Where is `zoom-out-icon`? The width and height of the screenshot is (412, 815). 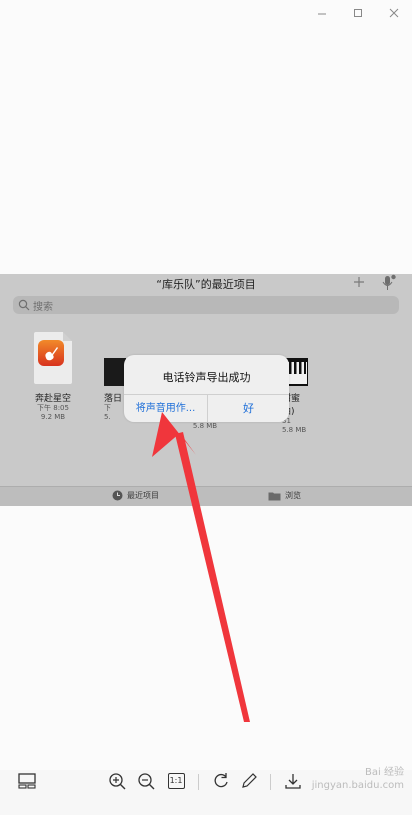
zoom-out-icon is located at coordinates (146, 781).